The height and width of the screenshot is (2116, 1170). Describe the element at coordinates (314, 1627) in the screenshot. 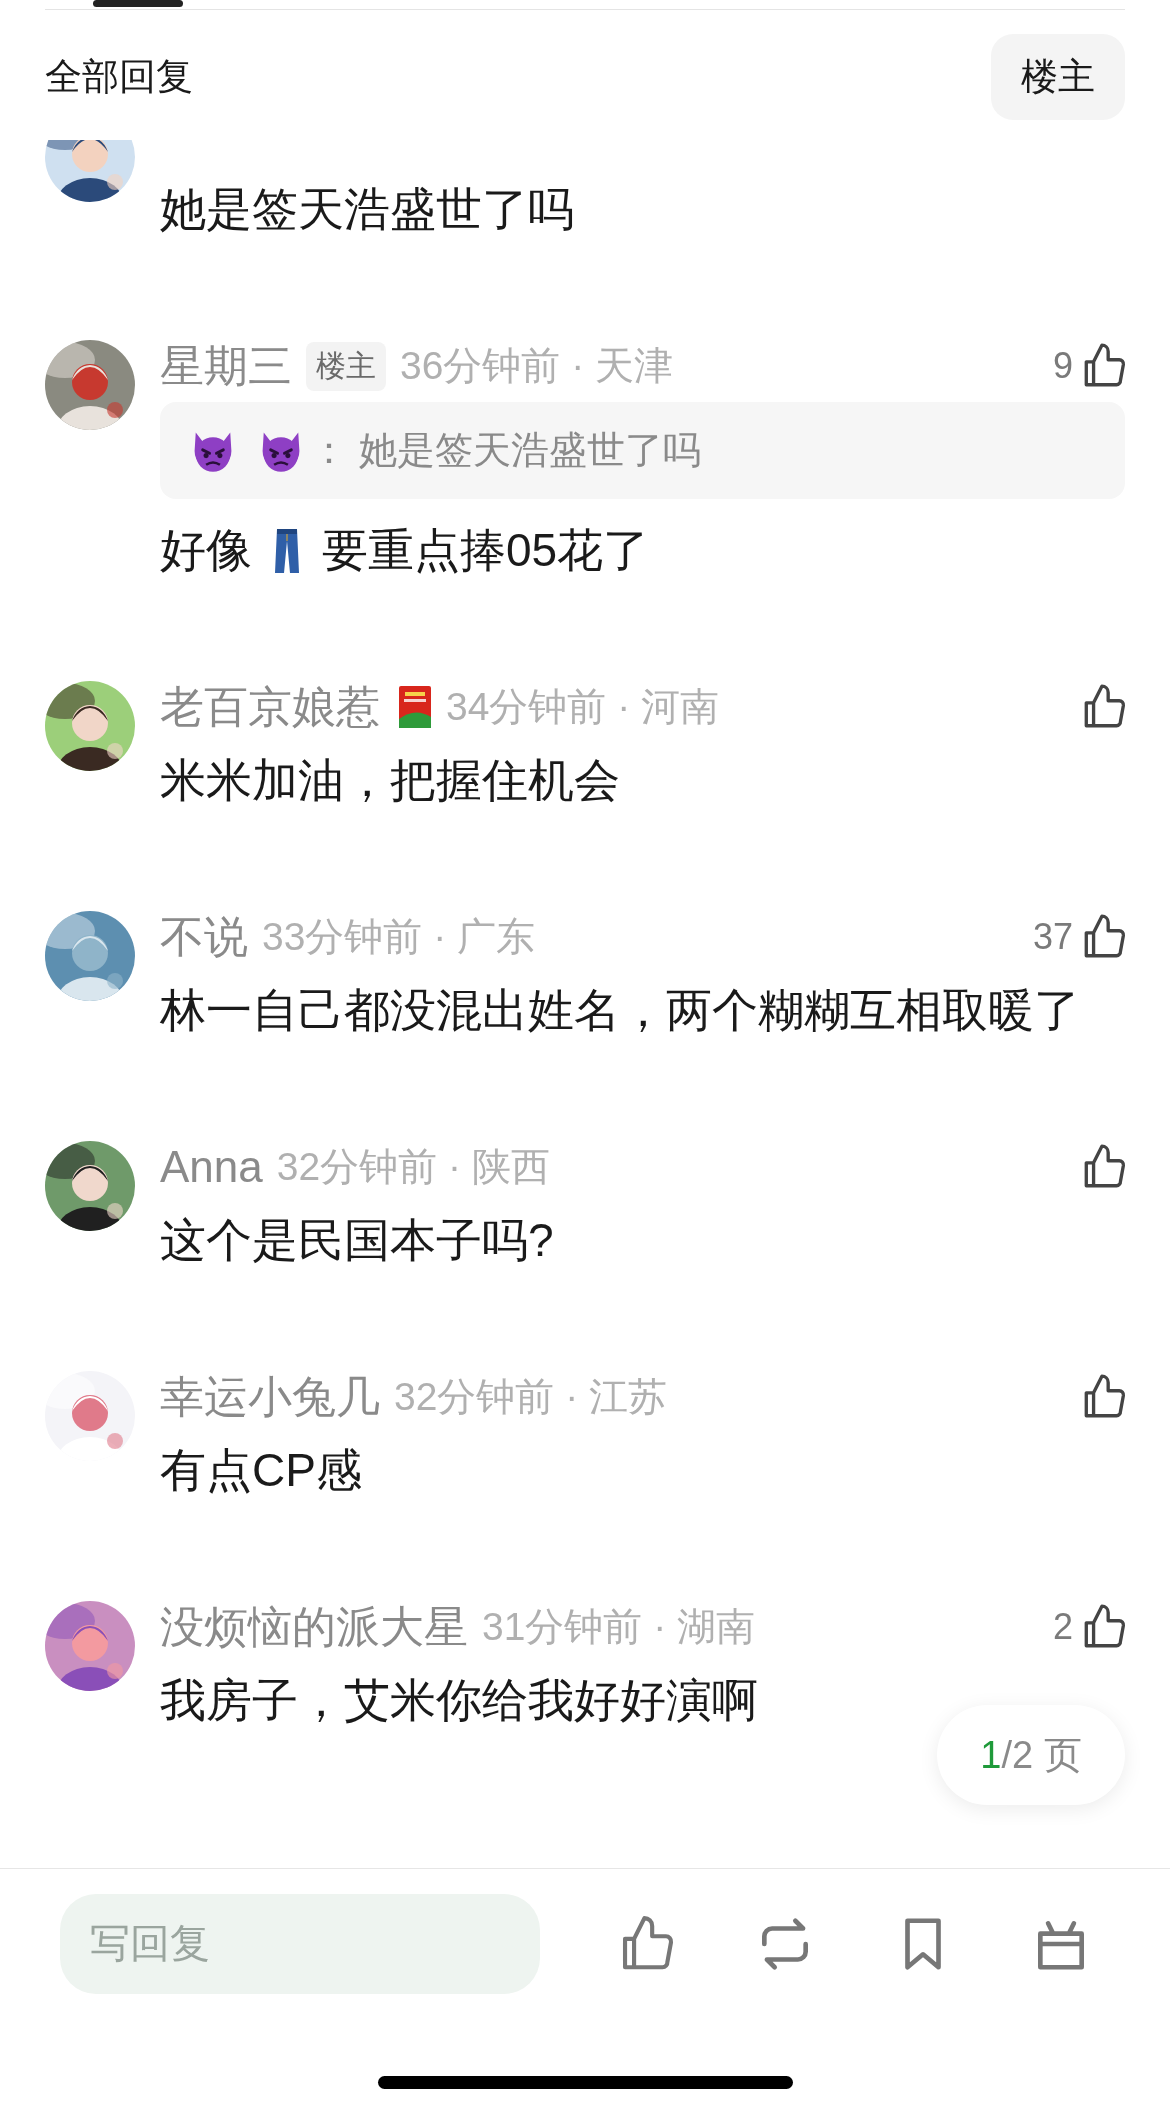

I see `username: 没烦恼的派大星` at that location.